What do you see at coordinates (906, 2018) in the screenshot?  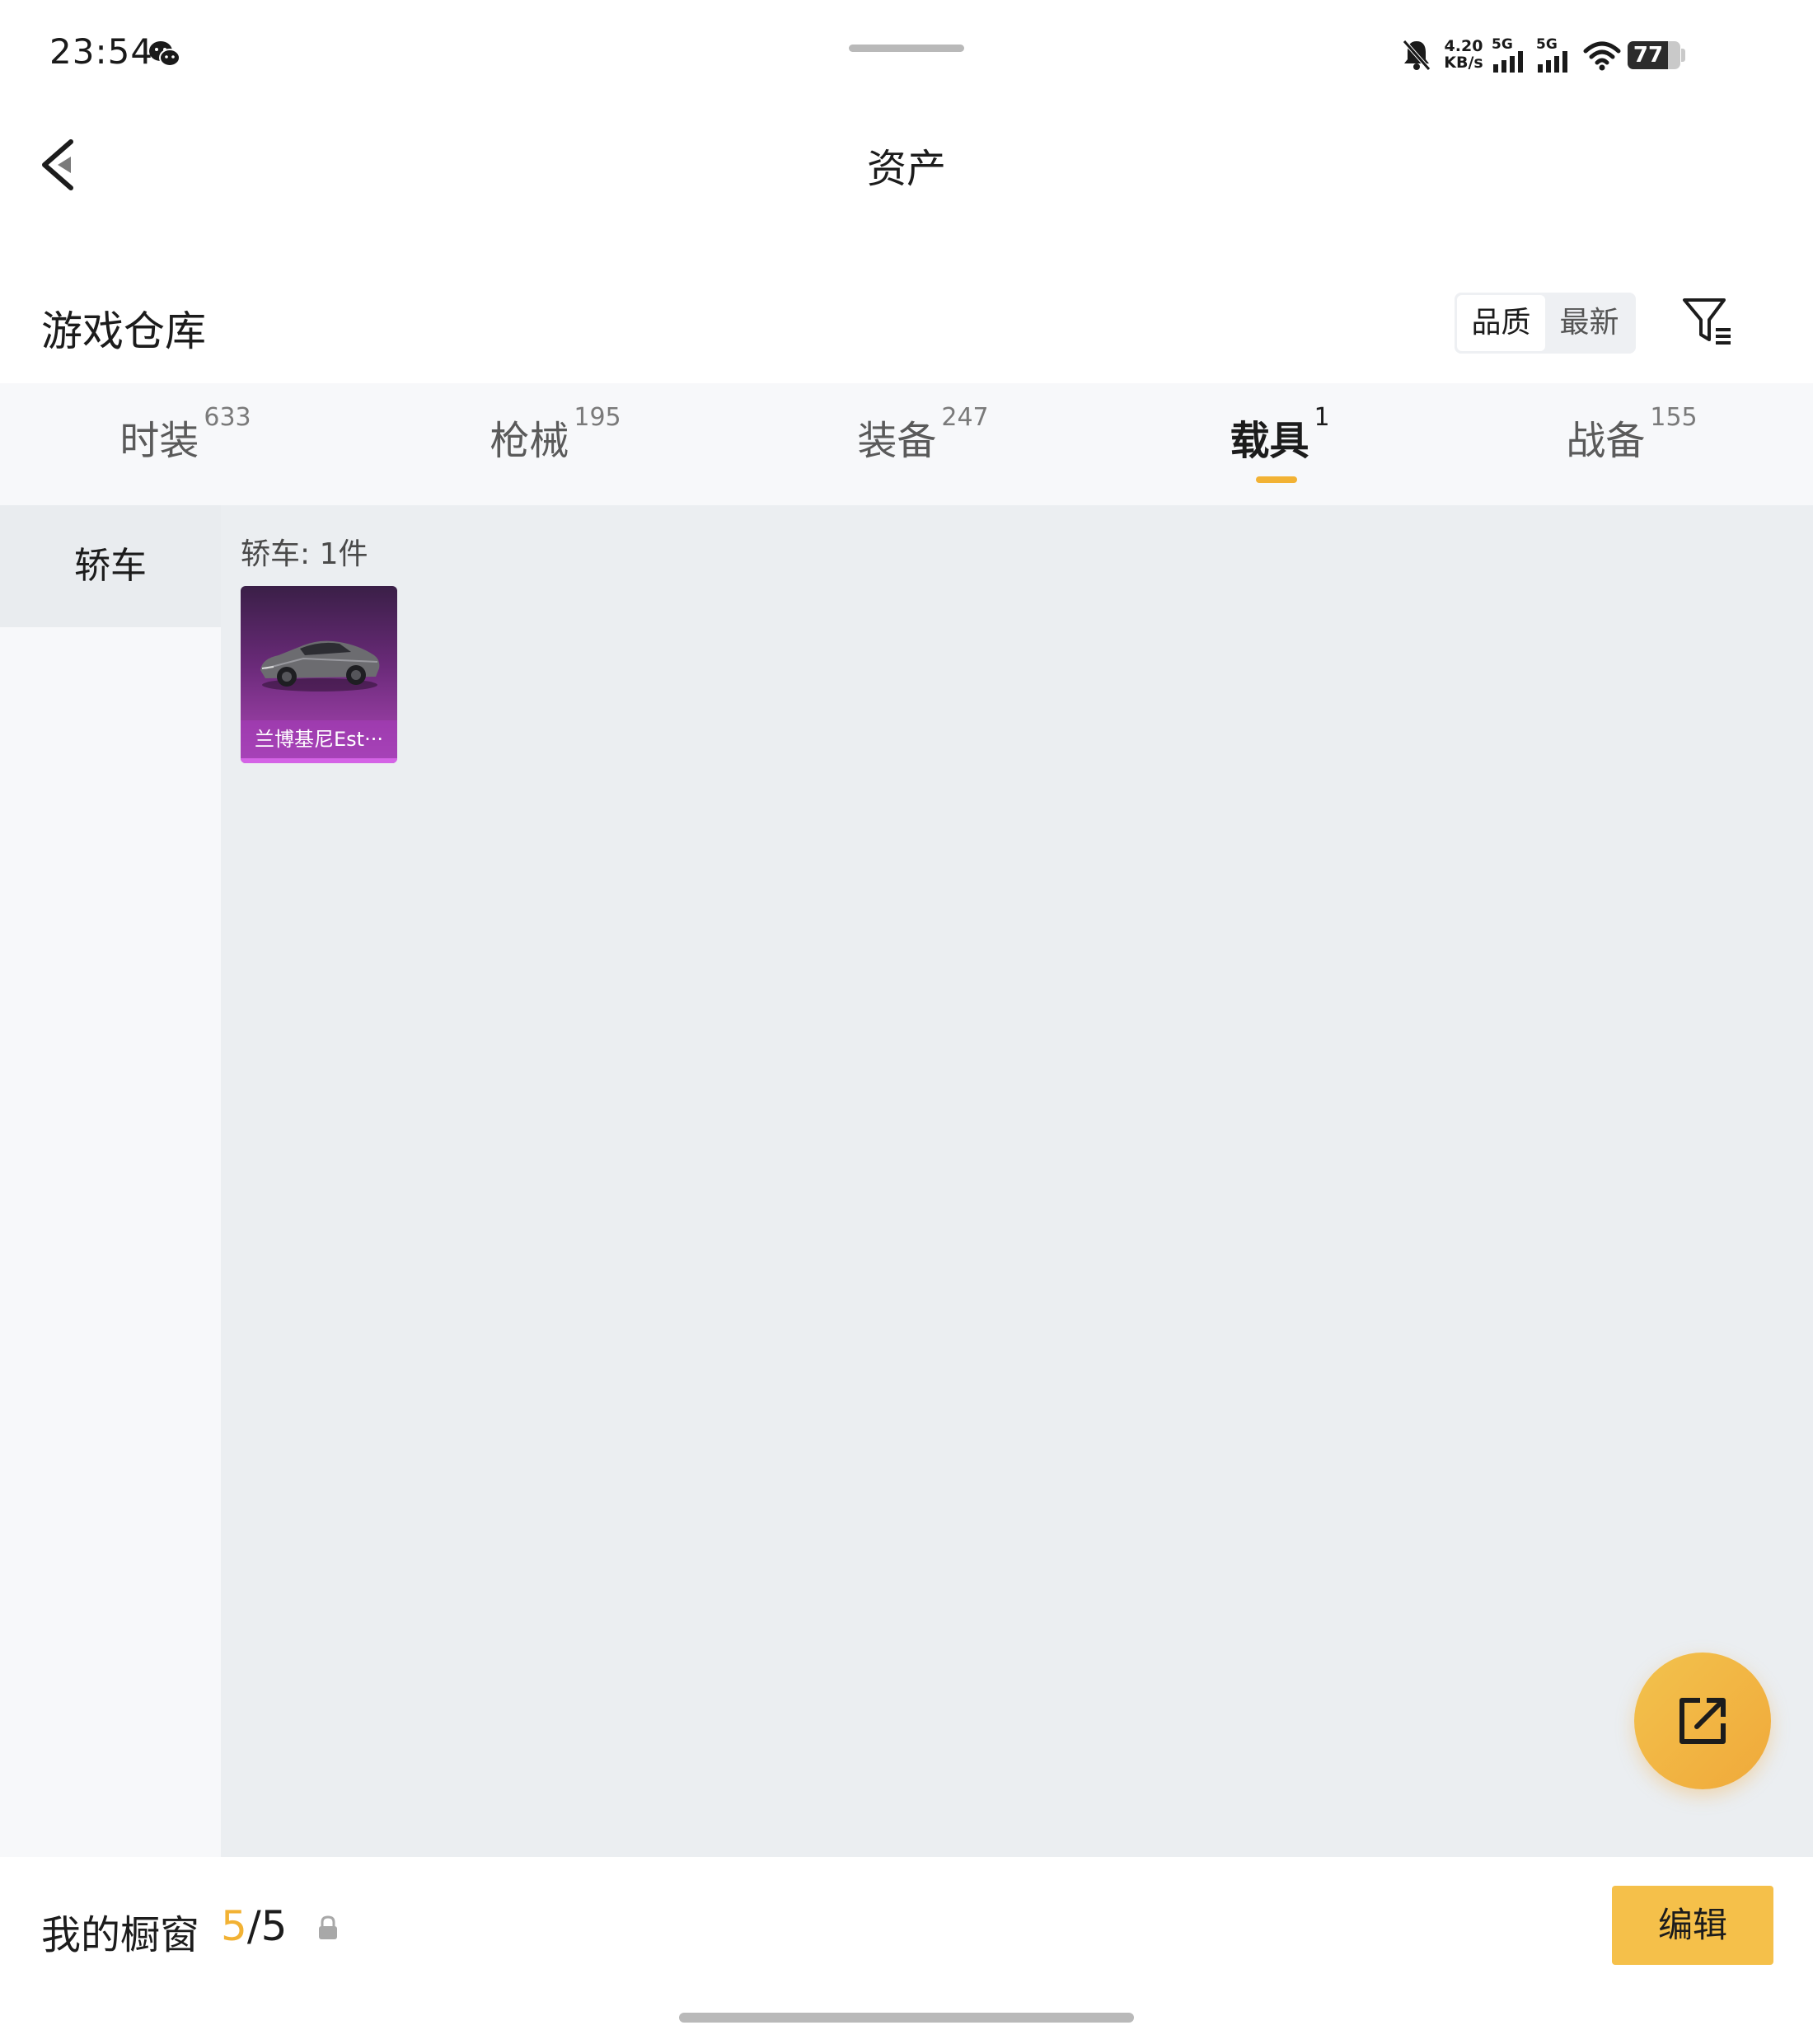 I see `home-indicator` at bounding box center [906, 2018].